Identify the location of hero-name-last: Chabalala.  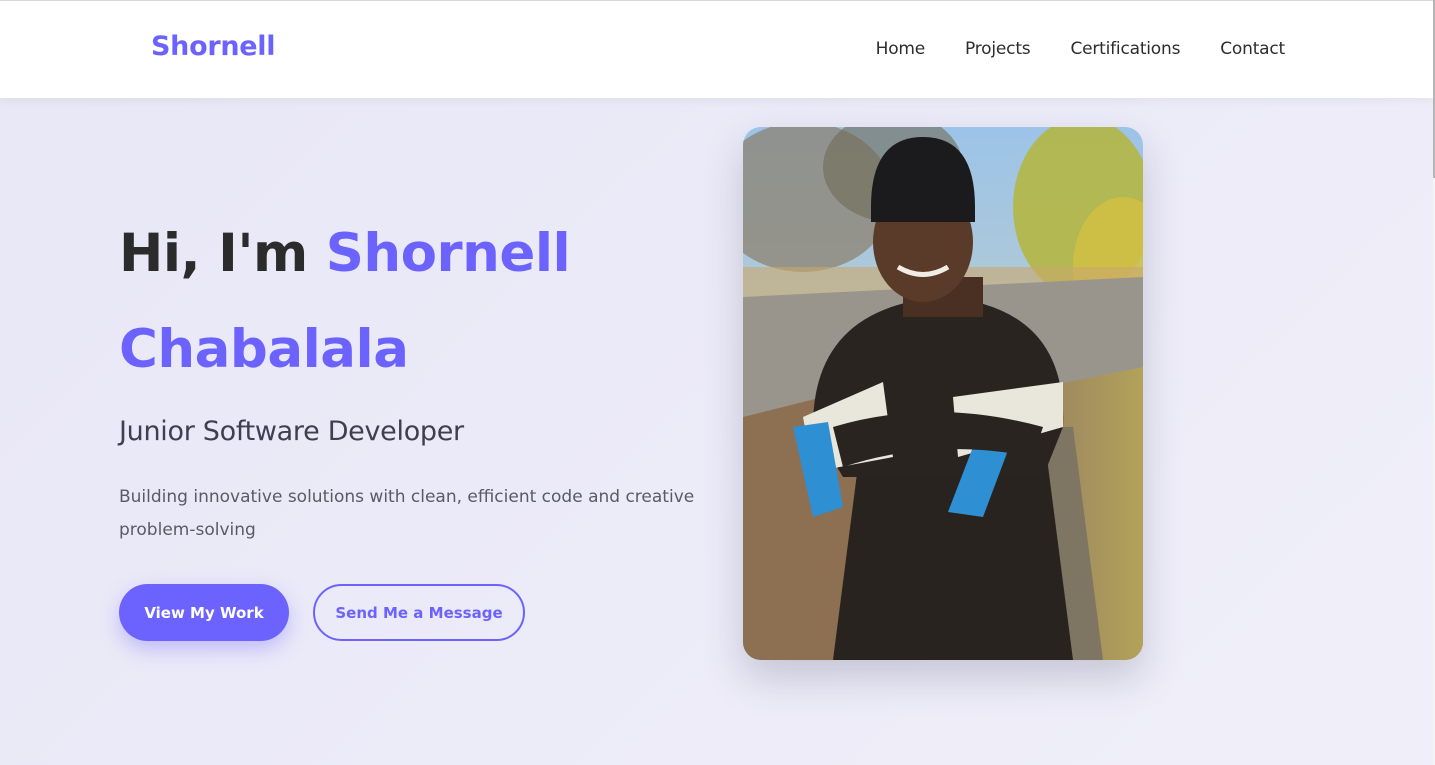
(264, 349).